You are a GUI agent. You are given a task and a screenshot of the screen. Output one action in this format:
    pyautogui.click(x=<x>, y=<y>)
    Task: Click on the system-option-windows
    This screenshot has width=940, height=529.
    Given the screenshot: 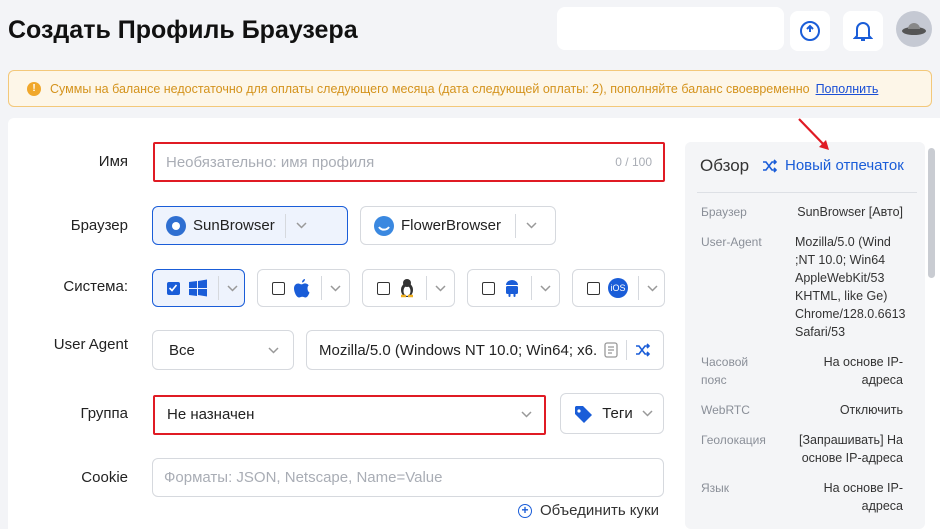 What is the action you would take?
    pyautogui.click(x=198, y=288)
    